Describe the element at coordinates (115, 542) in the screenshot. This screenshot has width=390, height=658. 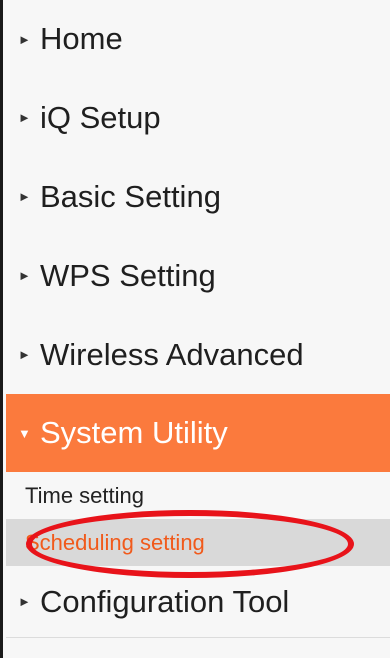
I see `submenu-item-label: Scheduling setting` at that location.